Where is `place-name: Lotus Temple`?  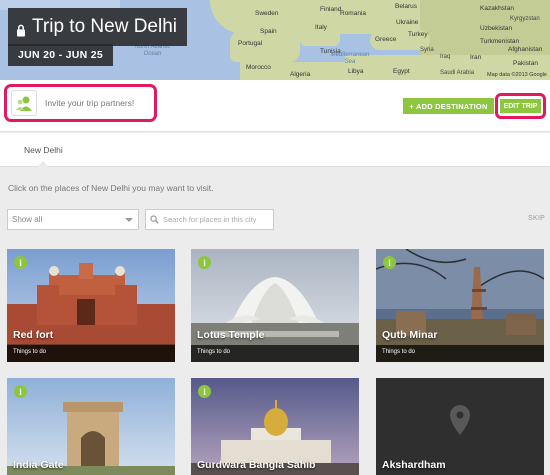
place-name: Lotus Temple is located at coordinates (231, 335).